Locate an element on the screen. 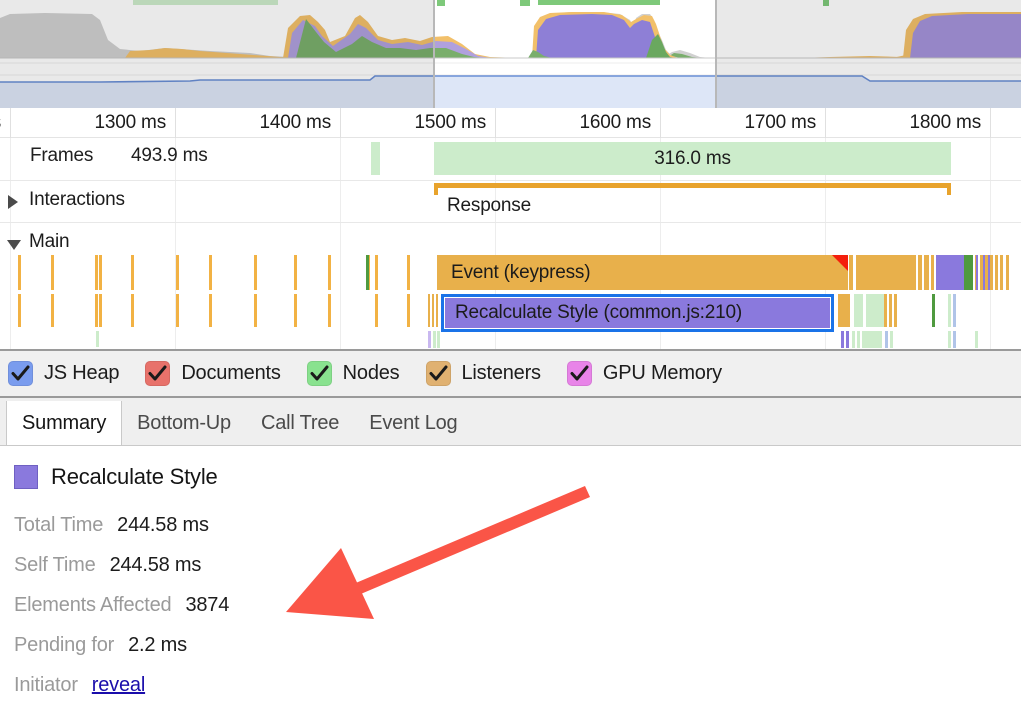  counter-toggle-nodes: Nodes is located at coordinates (353, 373).